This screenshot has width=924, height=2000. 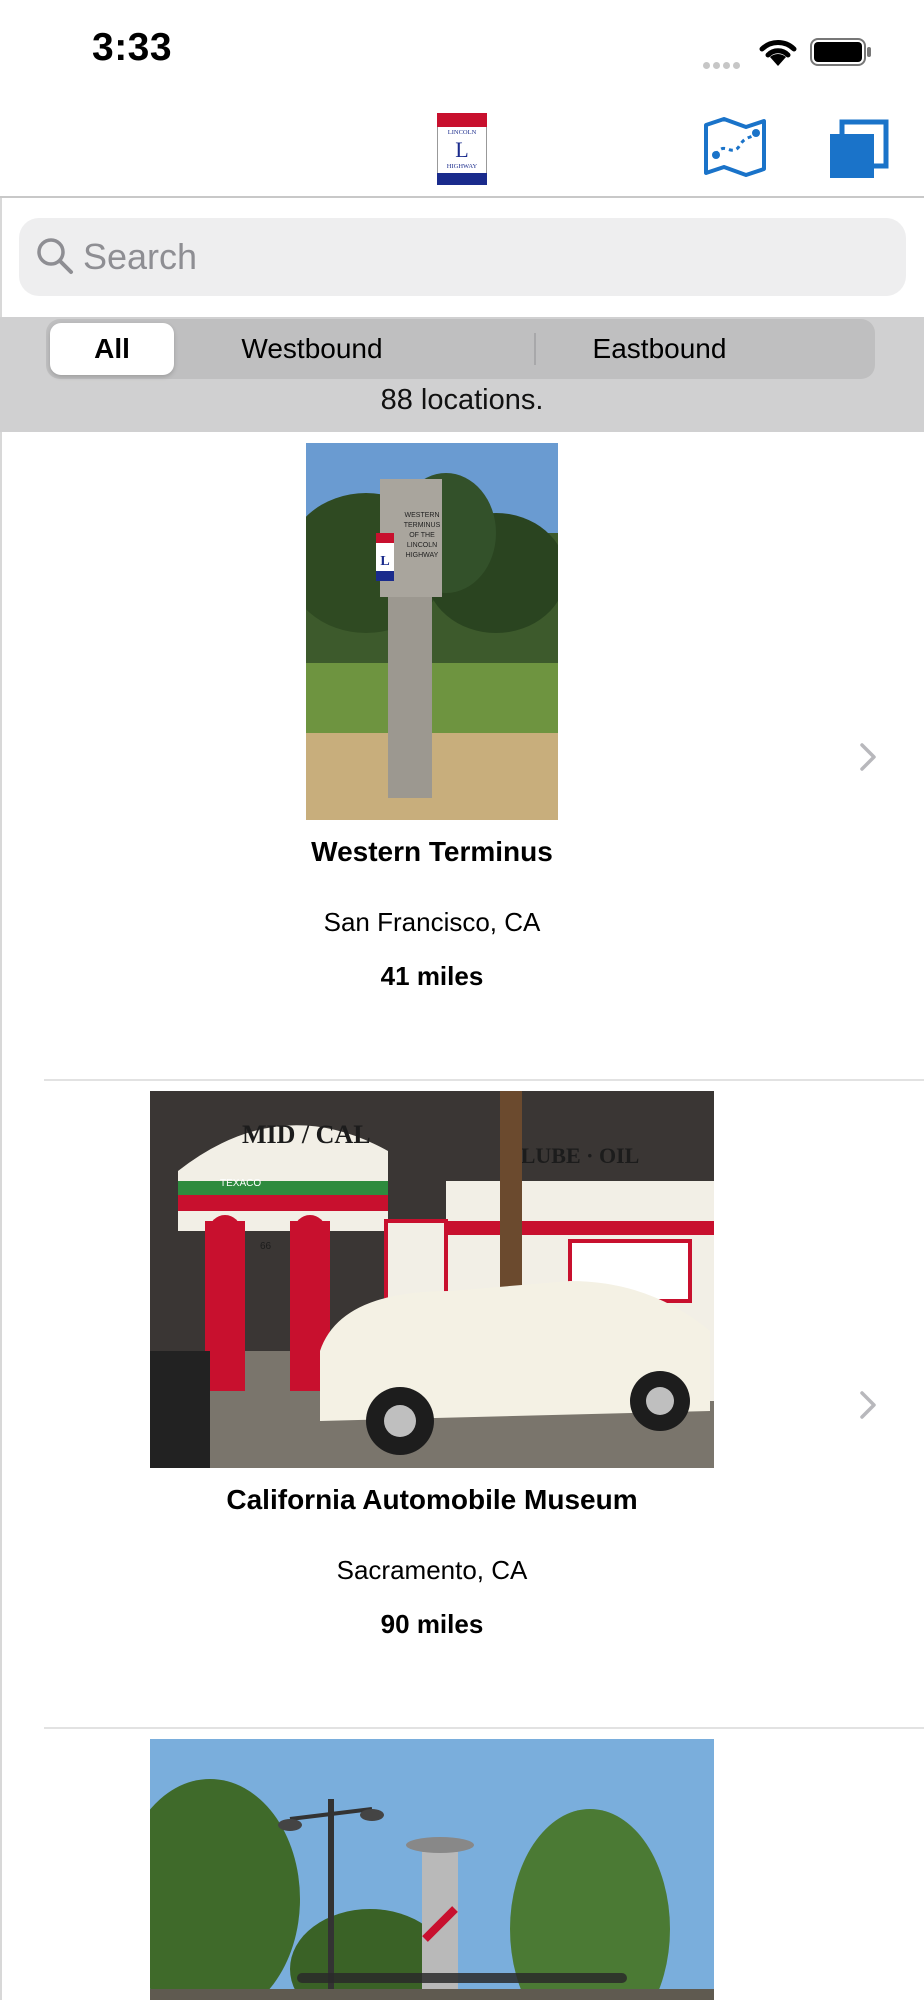 What do you see at coordinates (422, 515) in the screenshot?
I see `sign-text: WESTERN` at bounding box center [422, 515].